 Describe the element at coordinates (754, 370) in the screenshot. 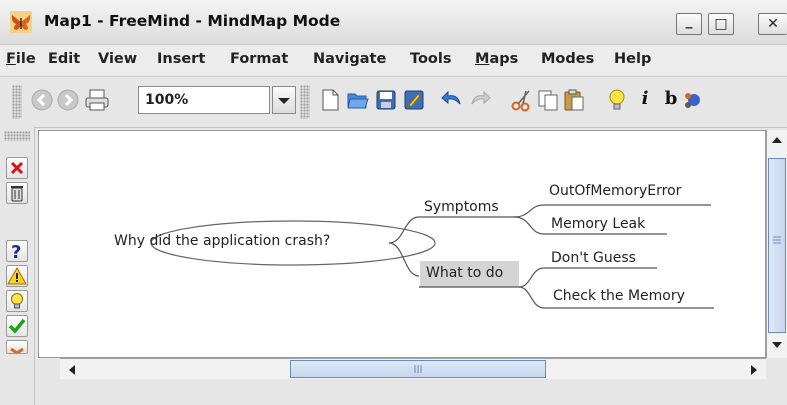

I see `scroll-right-icon` at that location.